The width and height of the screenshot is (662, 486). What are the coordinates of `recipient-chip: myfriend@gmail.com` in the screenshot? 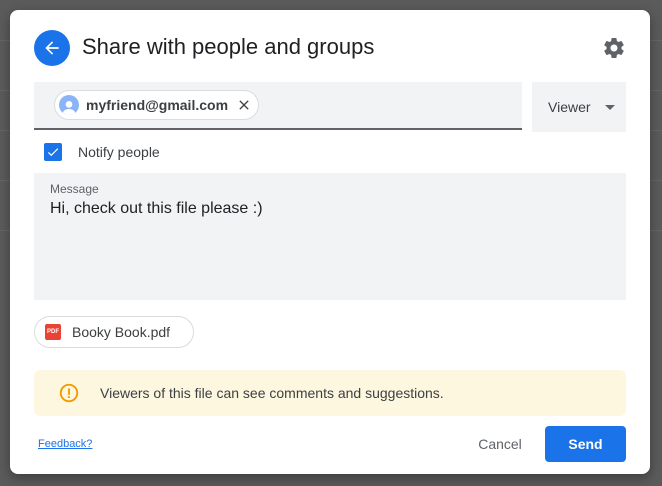 It's located at (157, 105).